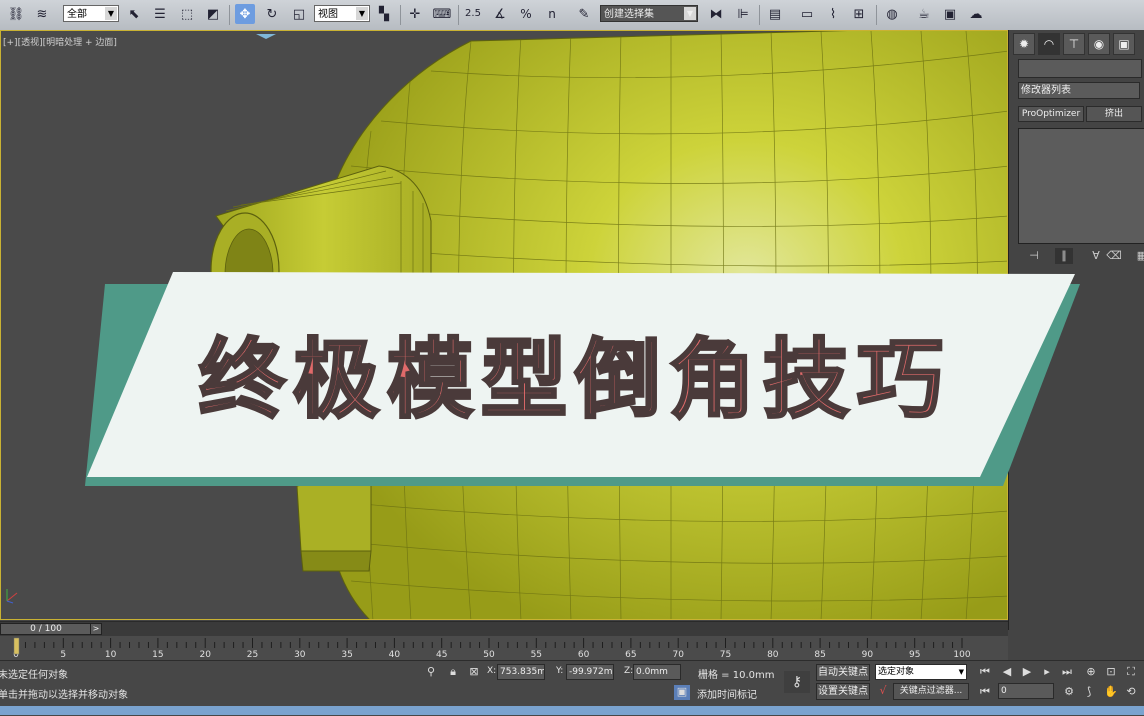 The width and height of the screenshot is (1144, 716). What do you see at coordinates (773, 655) in the screenshot?
I see `tick-label: 80` at bounding box center [773, 655].